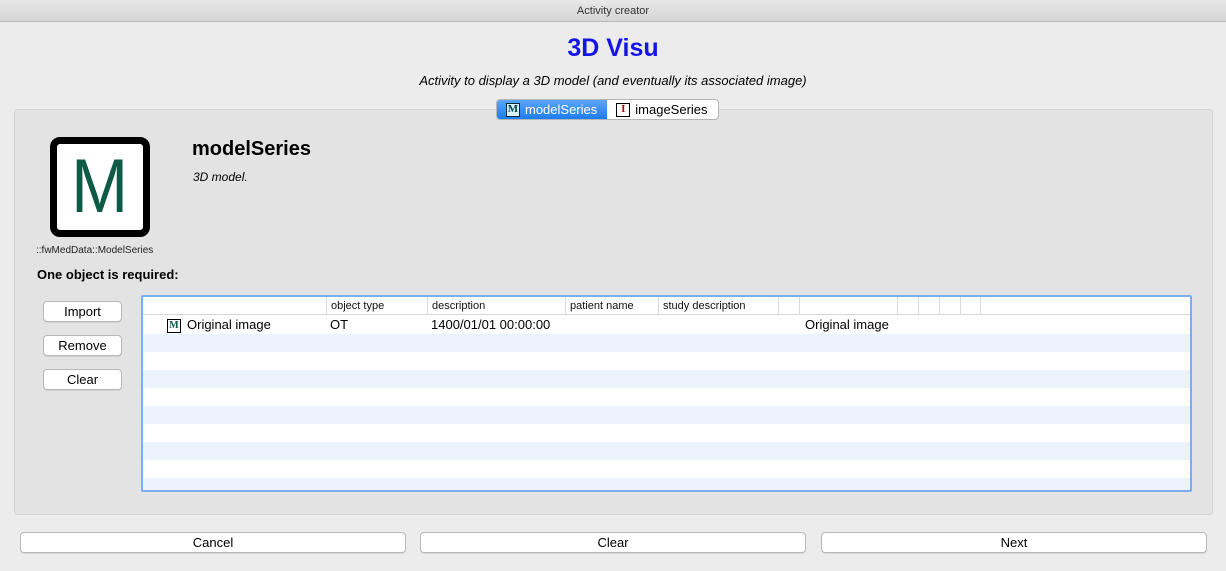 This screenshot has height=571, width=1226. What do you see at coordinates (251, 149) in the screenshot?
I see `requirement-name: modelSeries` at bounding box center [251, 149].